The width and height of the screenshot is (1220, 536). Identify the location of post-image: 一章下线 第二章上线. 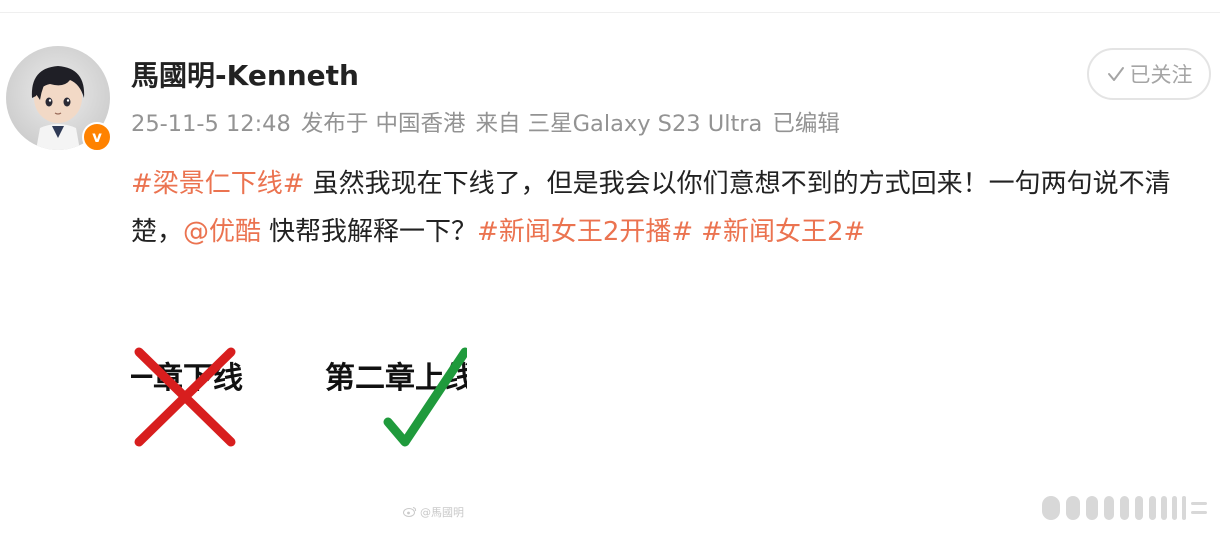
(299, 398).